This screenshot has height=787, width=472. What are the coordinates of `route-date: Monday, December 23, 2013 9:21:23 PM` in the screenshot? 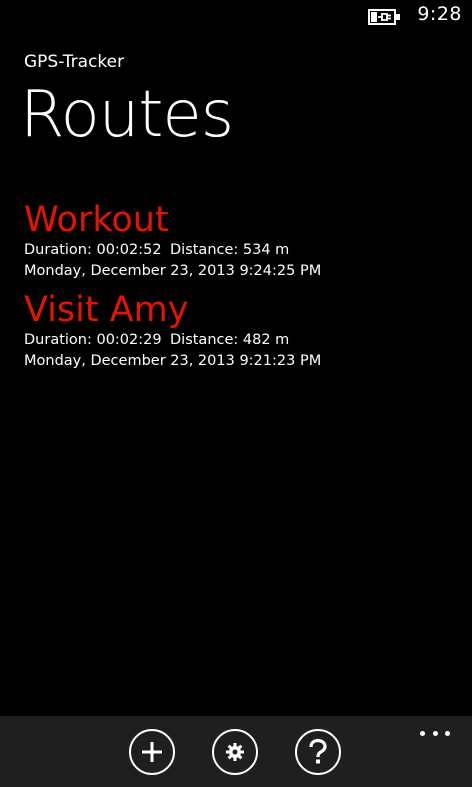 It's located at (173, 361).